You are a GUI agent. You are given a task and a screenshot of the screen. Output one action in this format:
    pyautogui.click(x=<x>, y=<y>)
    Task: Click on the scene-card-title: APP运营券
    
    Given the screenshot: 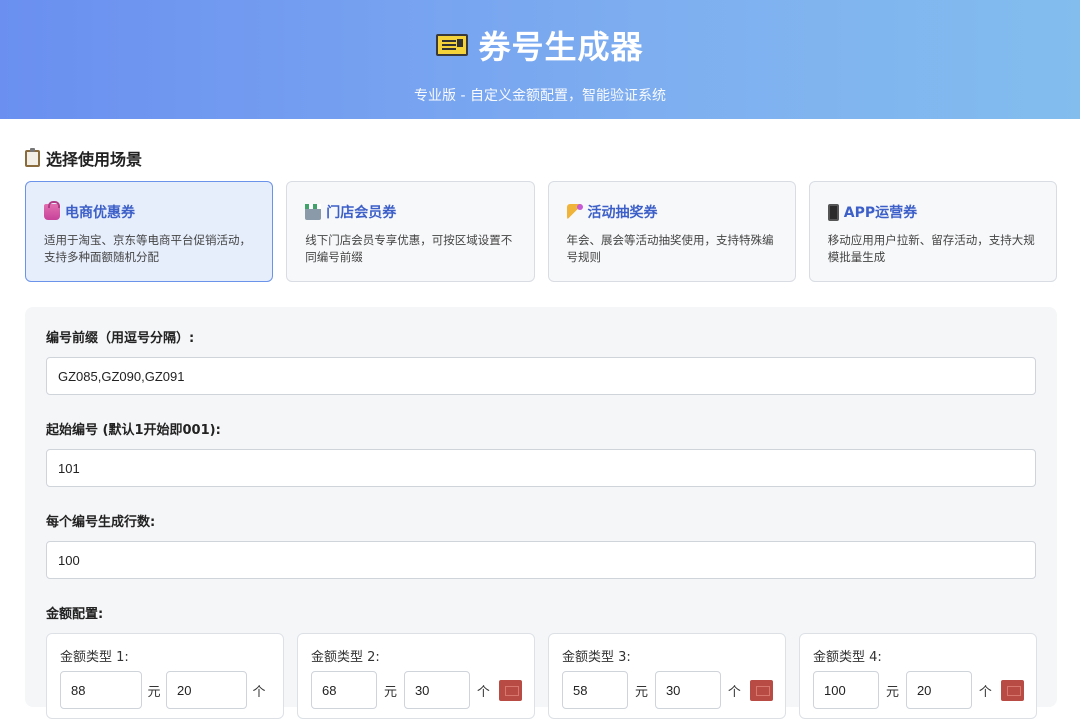 What is the action you would take?
    pyautogui.click(x=880, y=213)
    